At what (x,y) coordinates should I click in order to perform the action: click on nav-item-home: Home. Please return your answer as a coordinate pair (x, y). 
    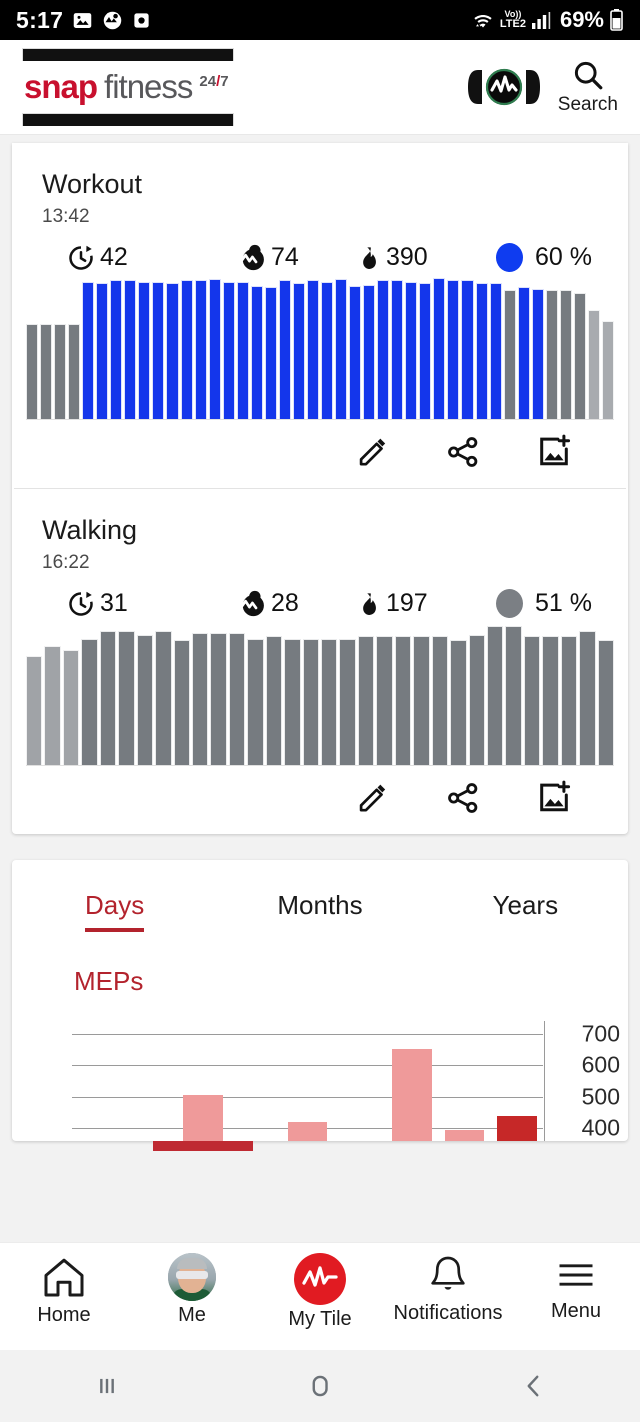
    Looking at the image, I should click on (64, 1296).